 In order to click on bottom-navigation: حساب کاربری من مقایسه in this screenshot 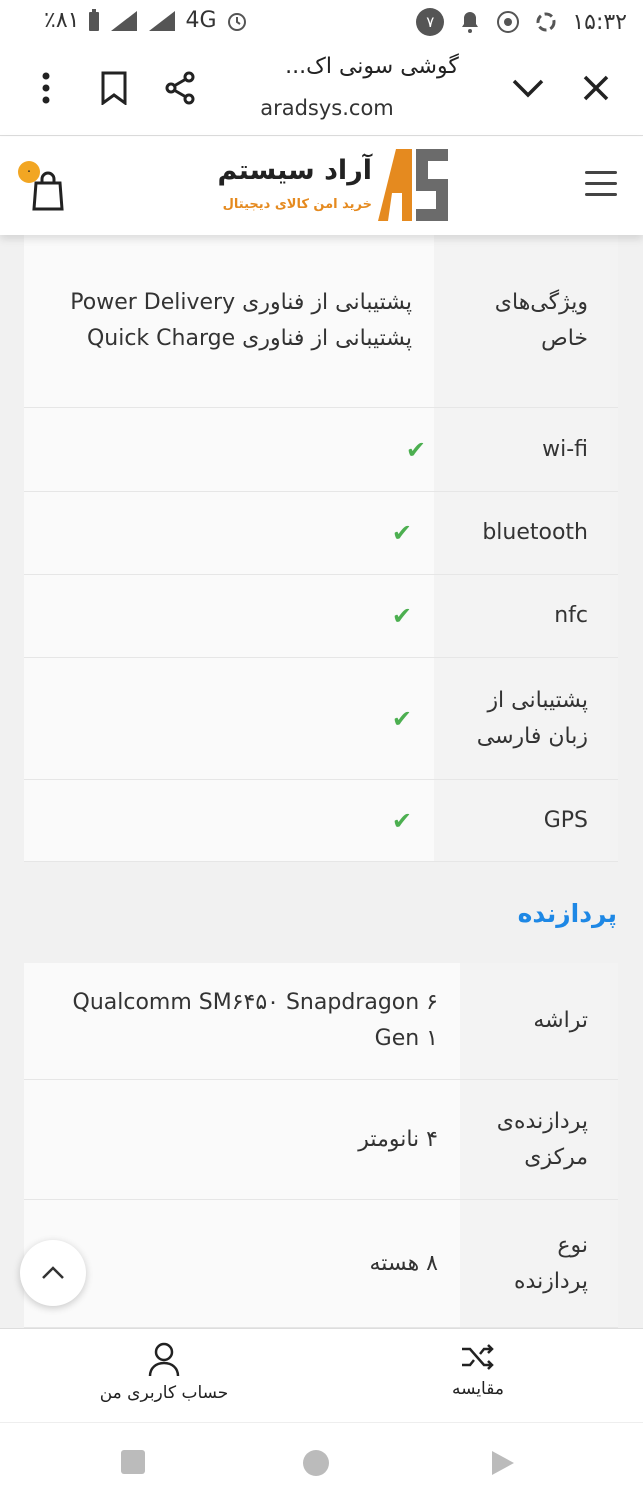, I will do `click(321, 1375)`.